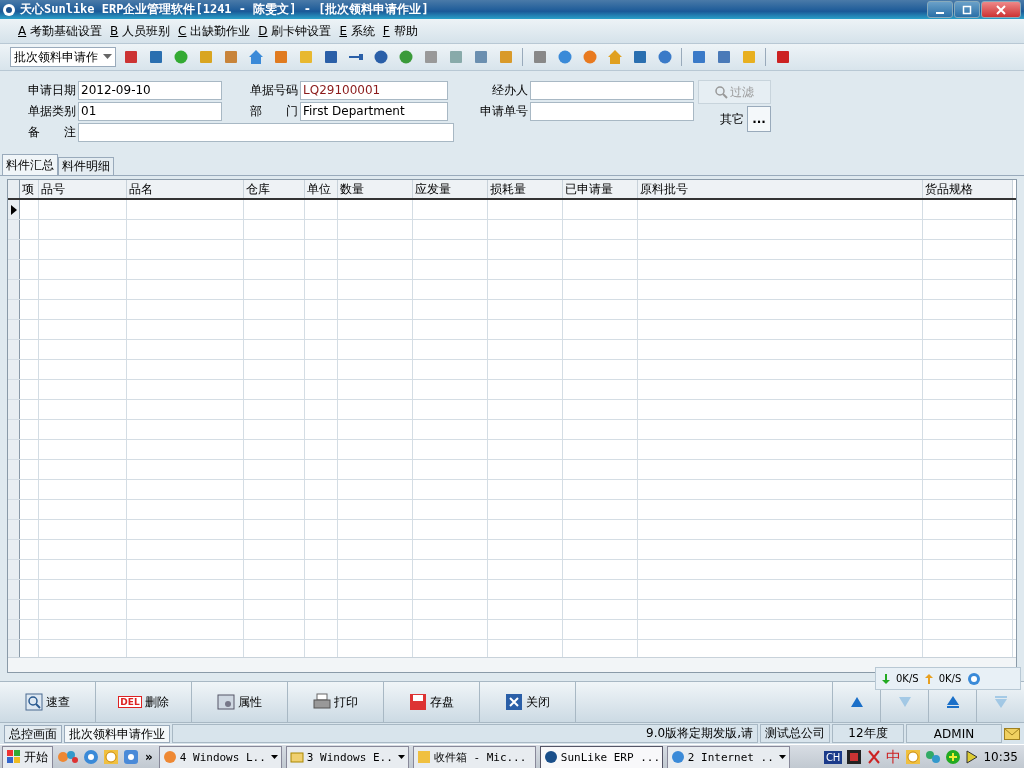 The image size is (1024, 768). What do you see at coordinates (600, 189) in the screenshot?
I see `column-header: 已申请量` at bounding box center [600, 189].